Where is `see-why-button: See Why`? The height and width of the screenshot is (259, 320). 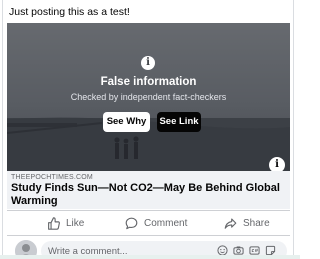
see-why-button: See Why is located at coordinates (126, 122).